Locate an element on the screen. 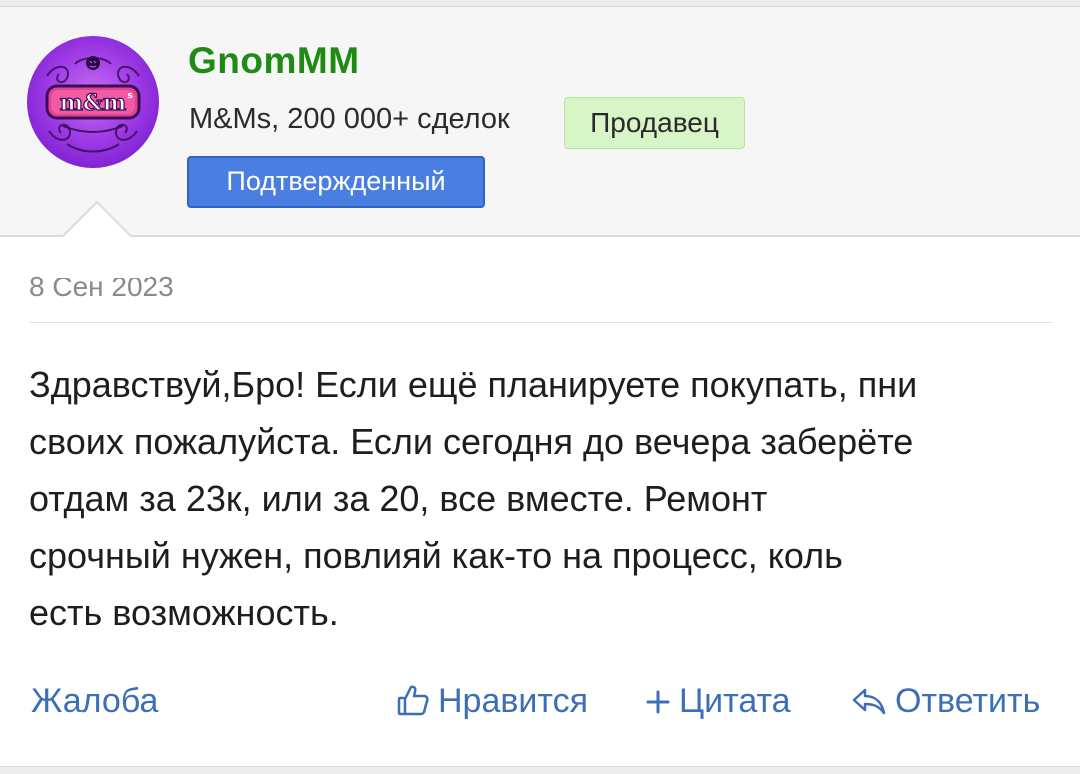 This screenshot has width=1080, height=774. like-button: Нравится is located at coordinates (492, 704).